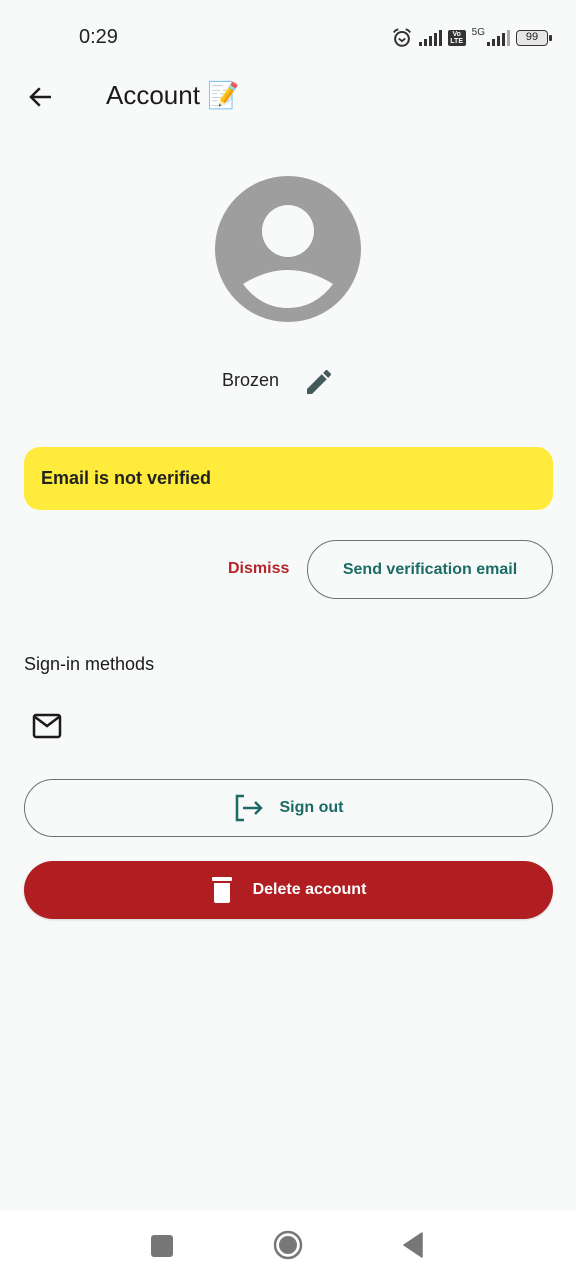  I want to click on back-button, so click(41, 97).